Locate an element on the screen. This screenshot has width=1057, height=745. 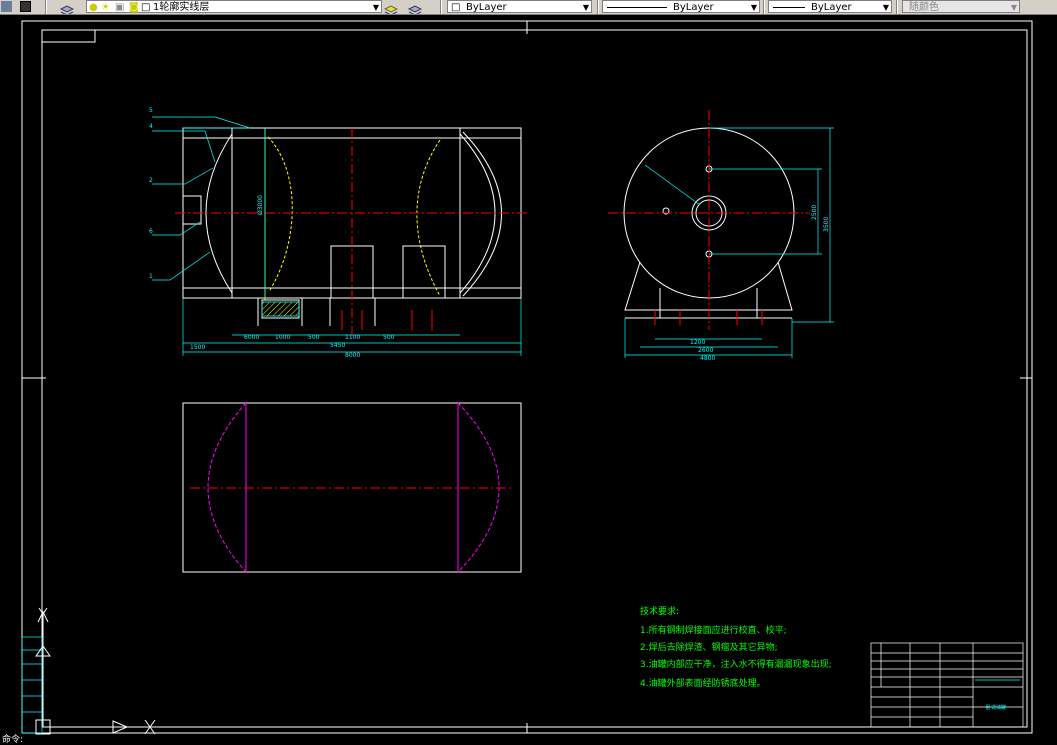
dim-front-6: 500 is located at coordinates (389, 337).